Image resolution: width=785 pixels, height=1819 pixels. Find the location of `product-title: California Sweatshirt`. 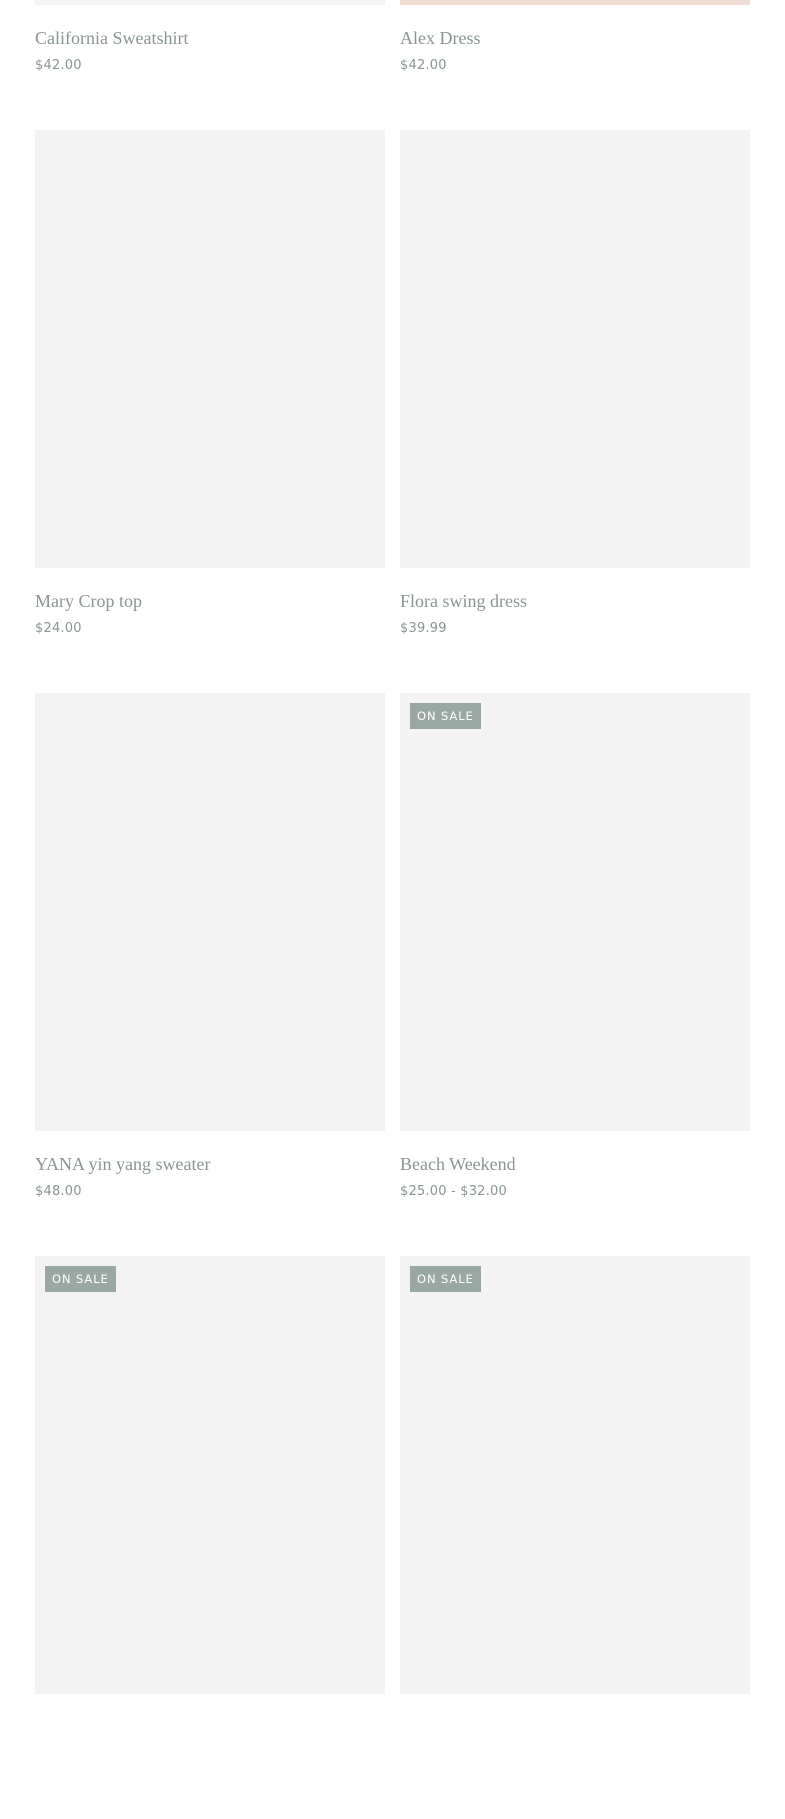

product-title: California Sweatshirt is located at coordinates (210, 38).